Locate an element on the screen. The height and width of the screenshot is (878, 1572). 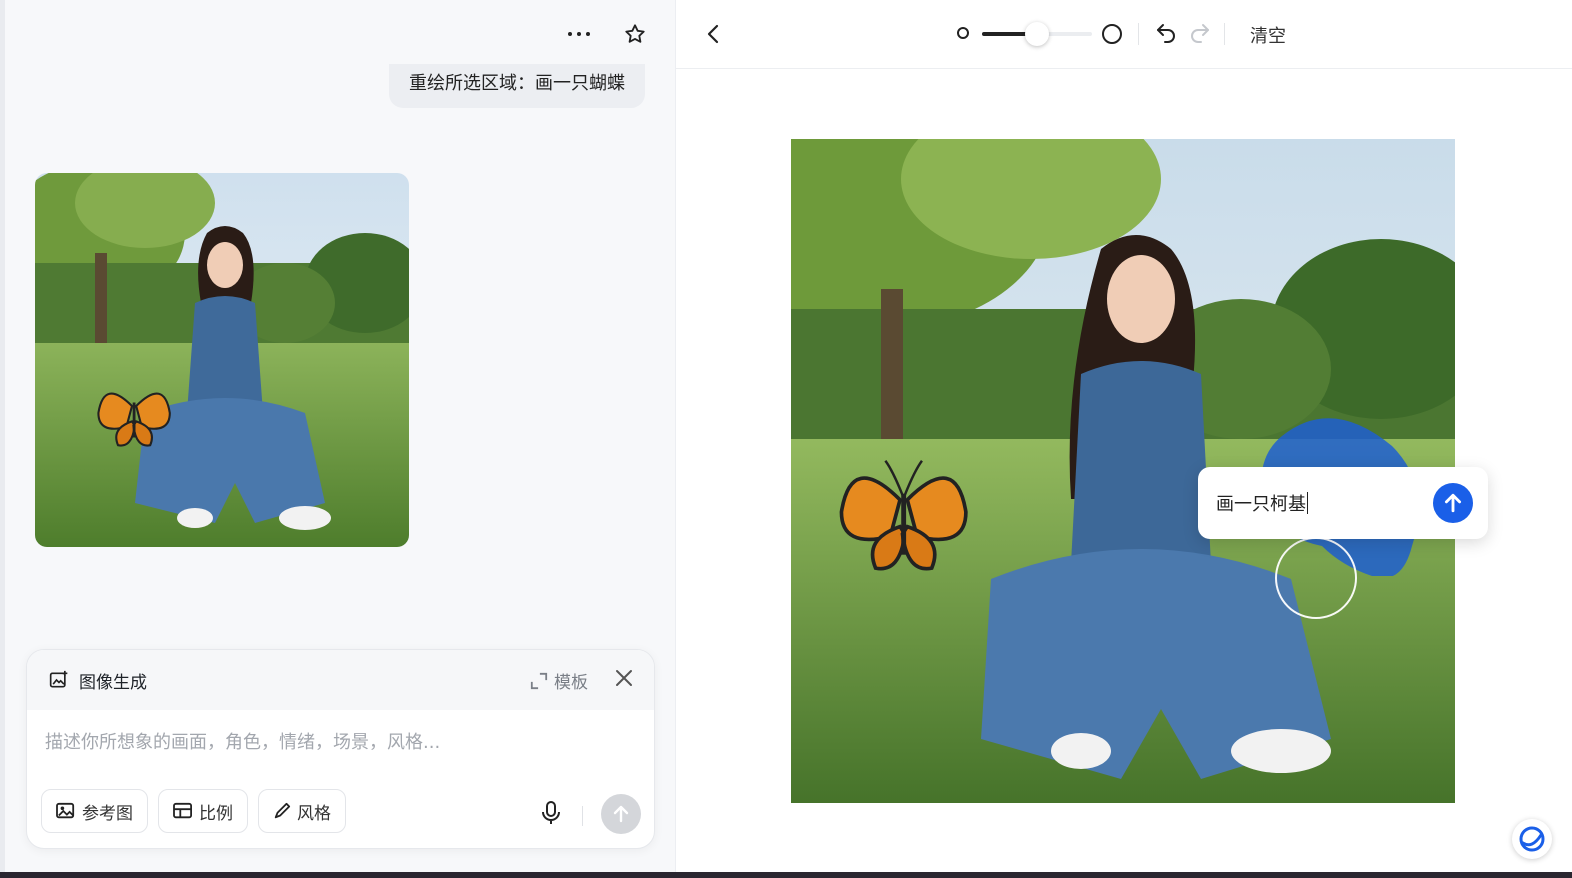
send-button is located at coordinates (621, 814).